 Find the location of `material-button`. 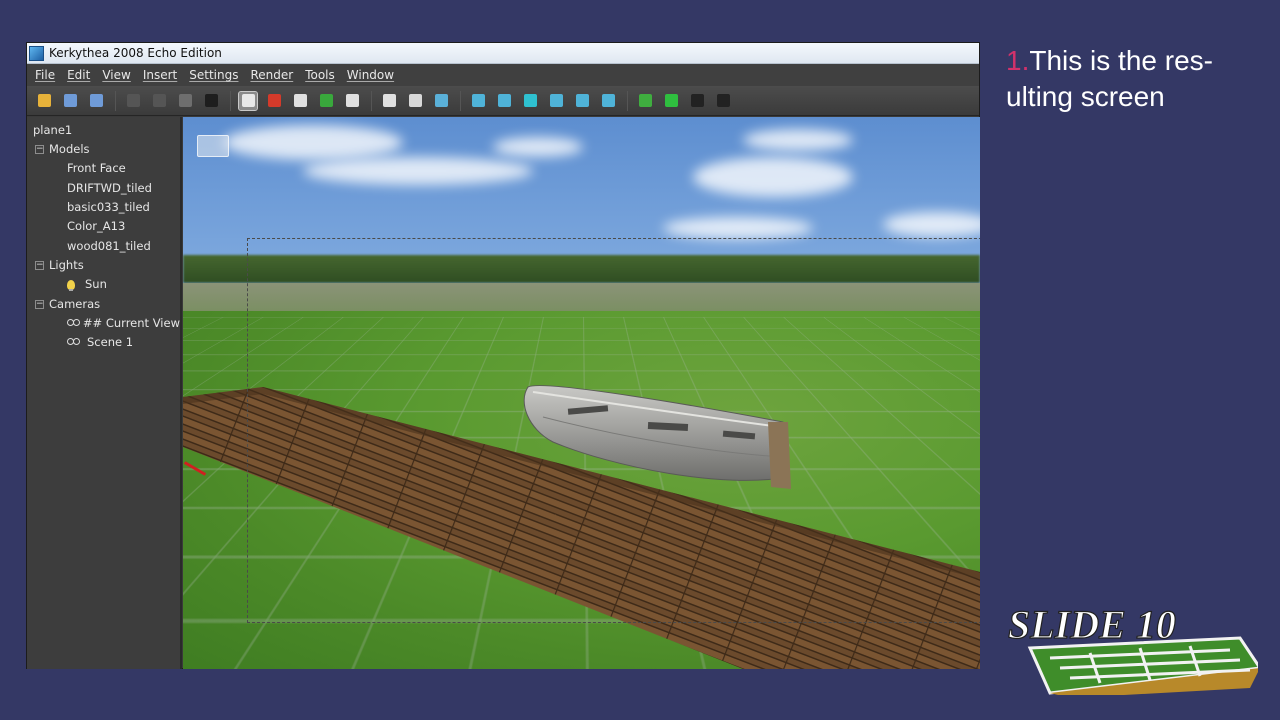

material-button is located at coordinates (211, 101).